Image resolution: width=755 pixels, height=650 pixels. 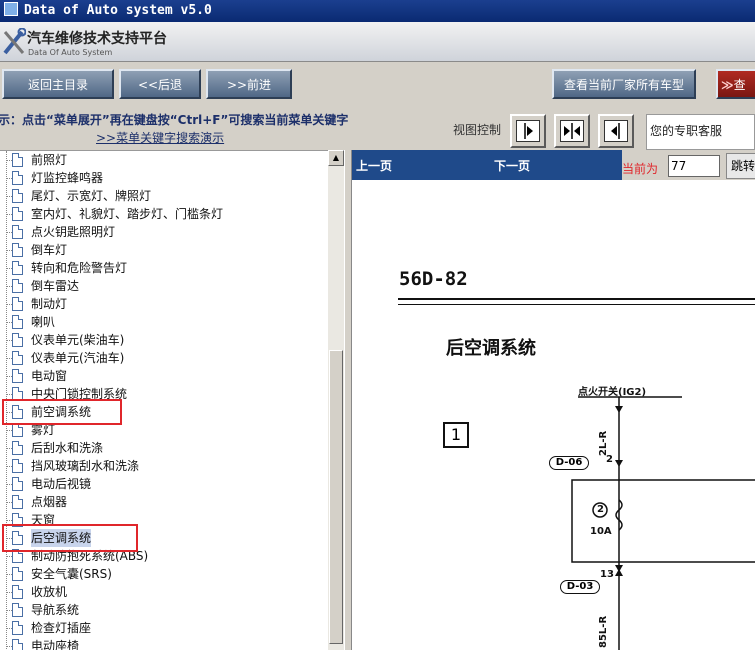 What do you see at coordinates (164, 304) in the screenshot?
I see `tree-item: 制动灯` at bounding box center [164, 304].